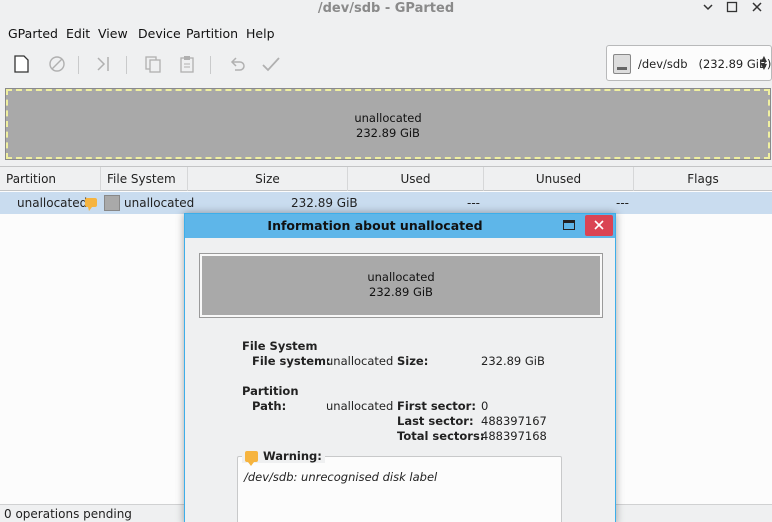 The height and width of the screenshot is (522, 772). What do you see at coordinates (436, 406) in the screenshot?
I see `first-sector-label: First sector:` at bounding box center [436, 406].